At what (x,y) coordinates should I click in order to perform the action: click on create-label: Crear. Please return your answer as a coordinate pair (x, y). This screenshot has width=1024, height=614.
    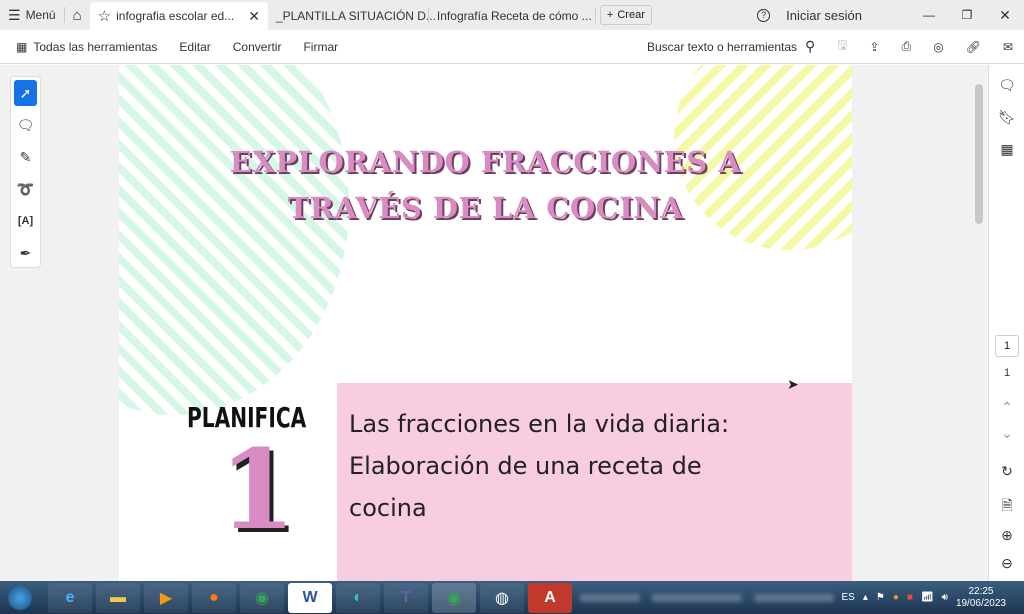
    Looking at the image, I should click on (631, 15).